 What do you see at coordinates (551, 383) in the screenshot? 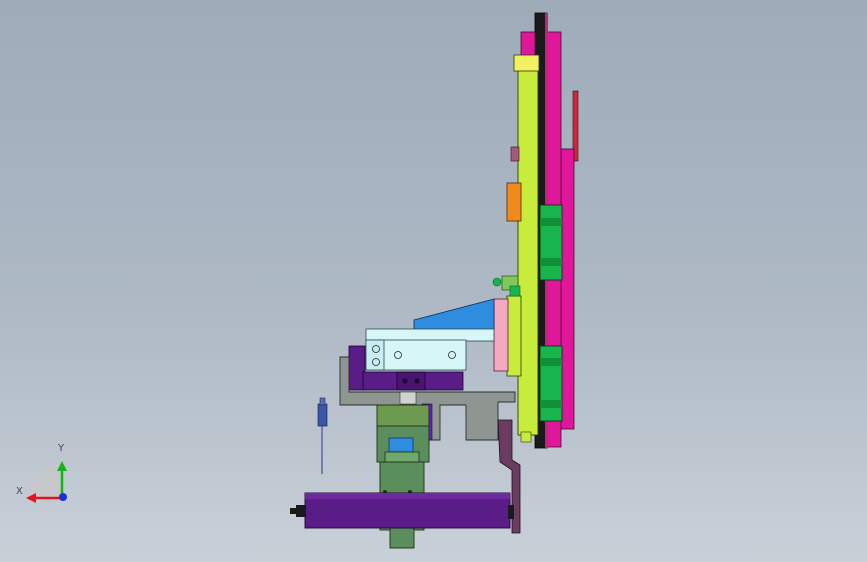
I see `green-slider-lower` at bounding box center [551, 383].